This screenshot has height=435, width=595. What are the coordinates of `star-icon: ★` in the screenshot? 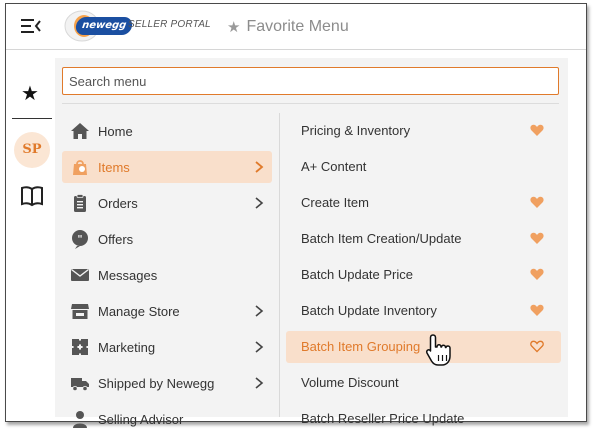 It's located at (234, 27).